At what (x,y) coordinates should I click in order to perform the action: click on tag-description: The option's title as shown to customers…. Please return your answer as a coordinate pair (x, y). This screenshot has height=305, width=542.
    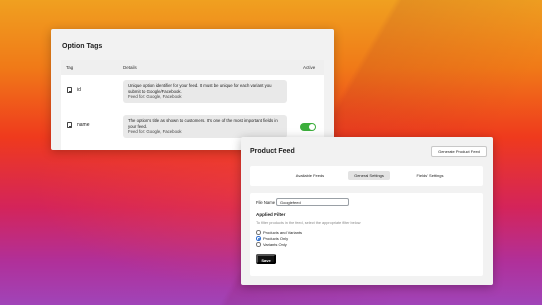
    Looking at the image, I should click on (203, 123).